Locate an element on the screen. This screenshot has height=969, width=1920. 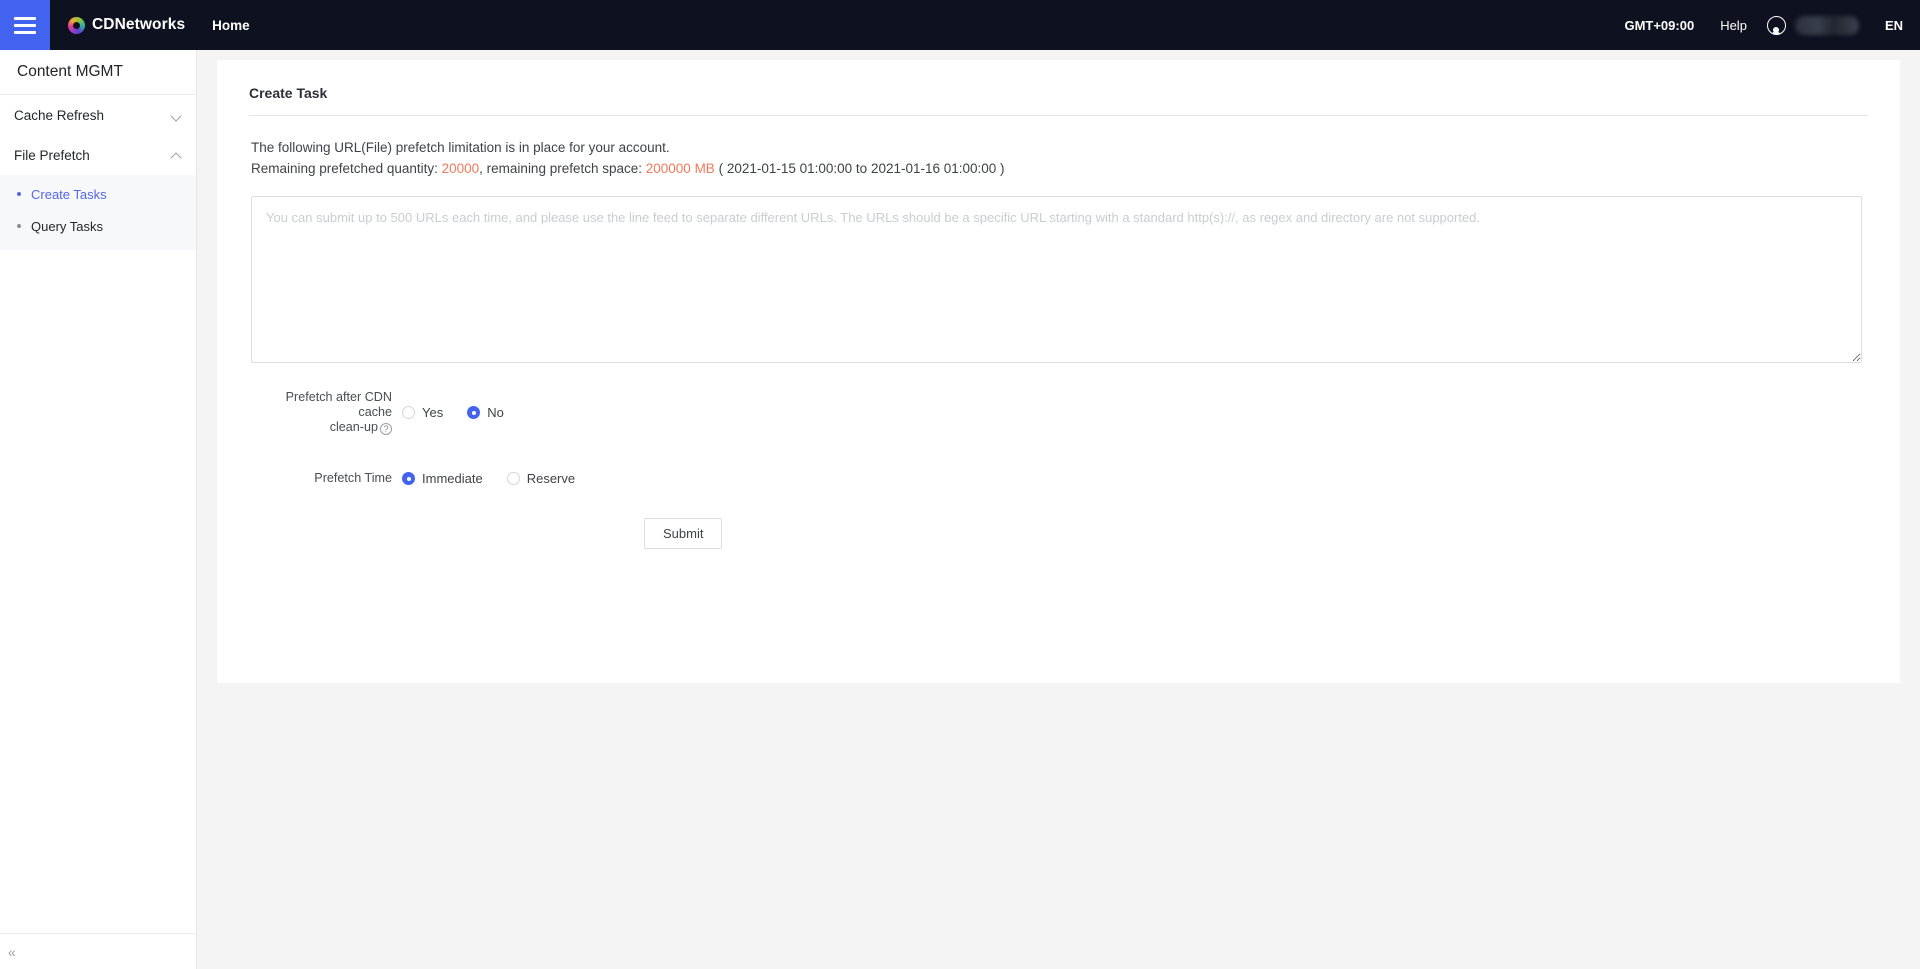
urls-input is located at coordinates (1056, 279).